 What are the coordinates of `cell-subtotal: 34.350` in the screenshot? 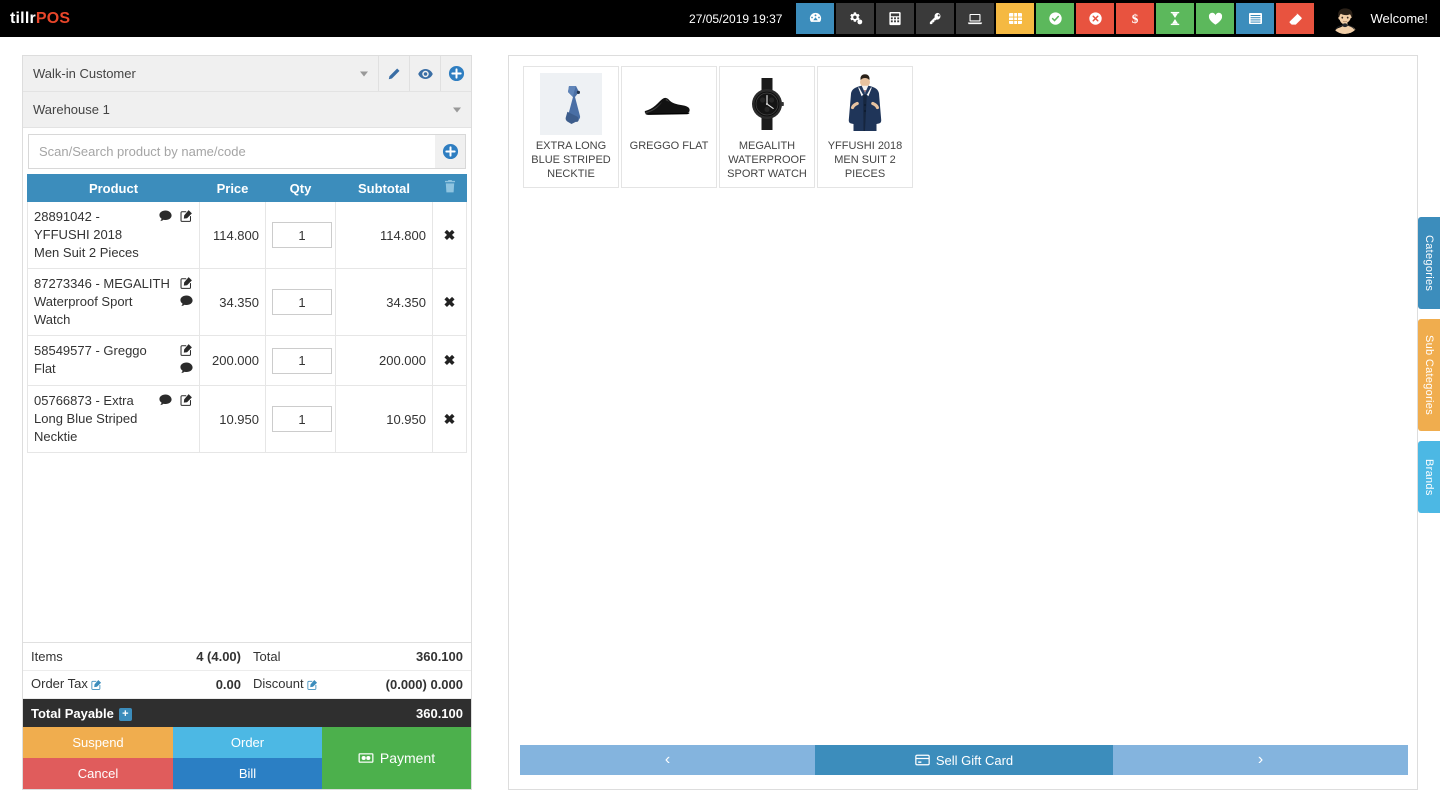 It's located at (384, 302).